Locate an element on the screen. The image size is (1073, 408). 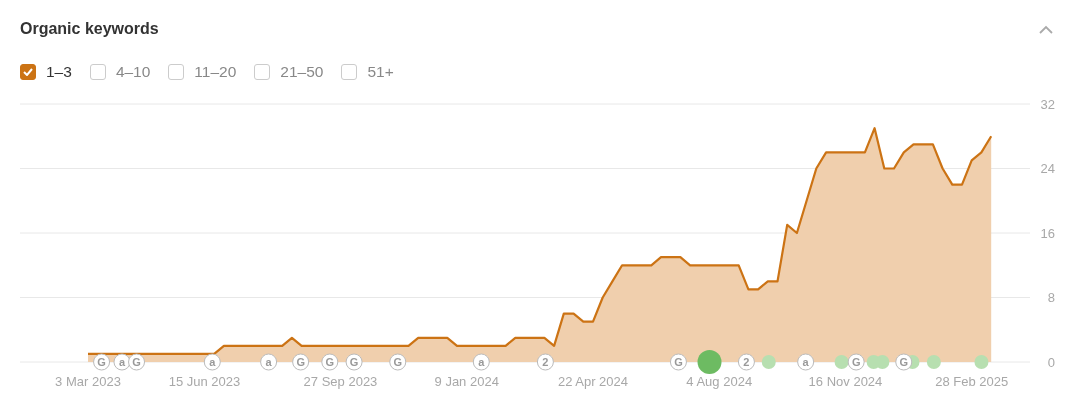
filter-label: 51+ is located at coordinates (380, 72).